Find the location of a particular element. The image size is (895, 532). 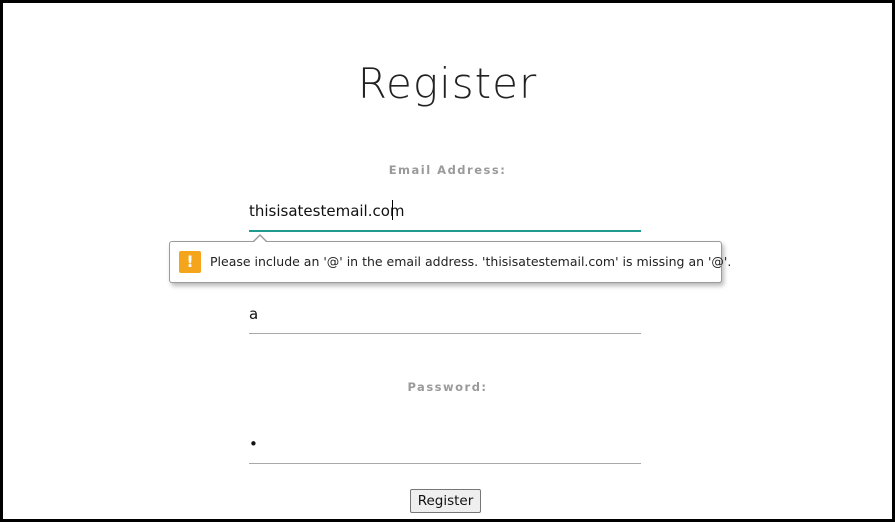

password-label: Password: is located at coordinates (447, 387).